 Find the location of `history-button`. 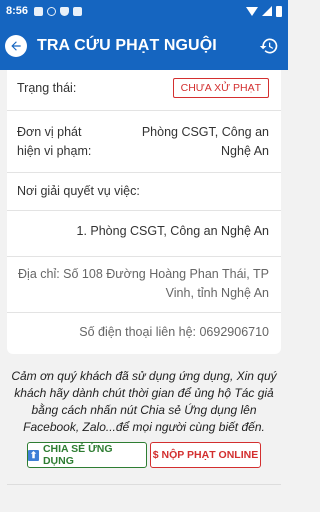

history-button is located at coordinates (269, 46).